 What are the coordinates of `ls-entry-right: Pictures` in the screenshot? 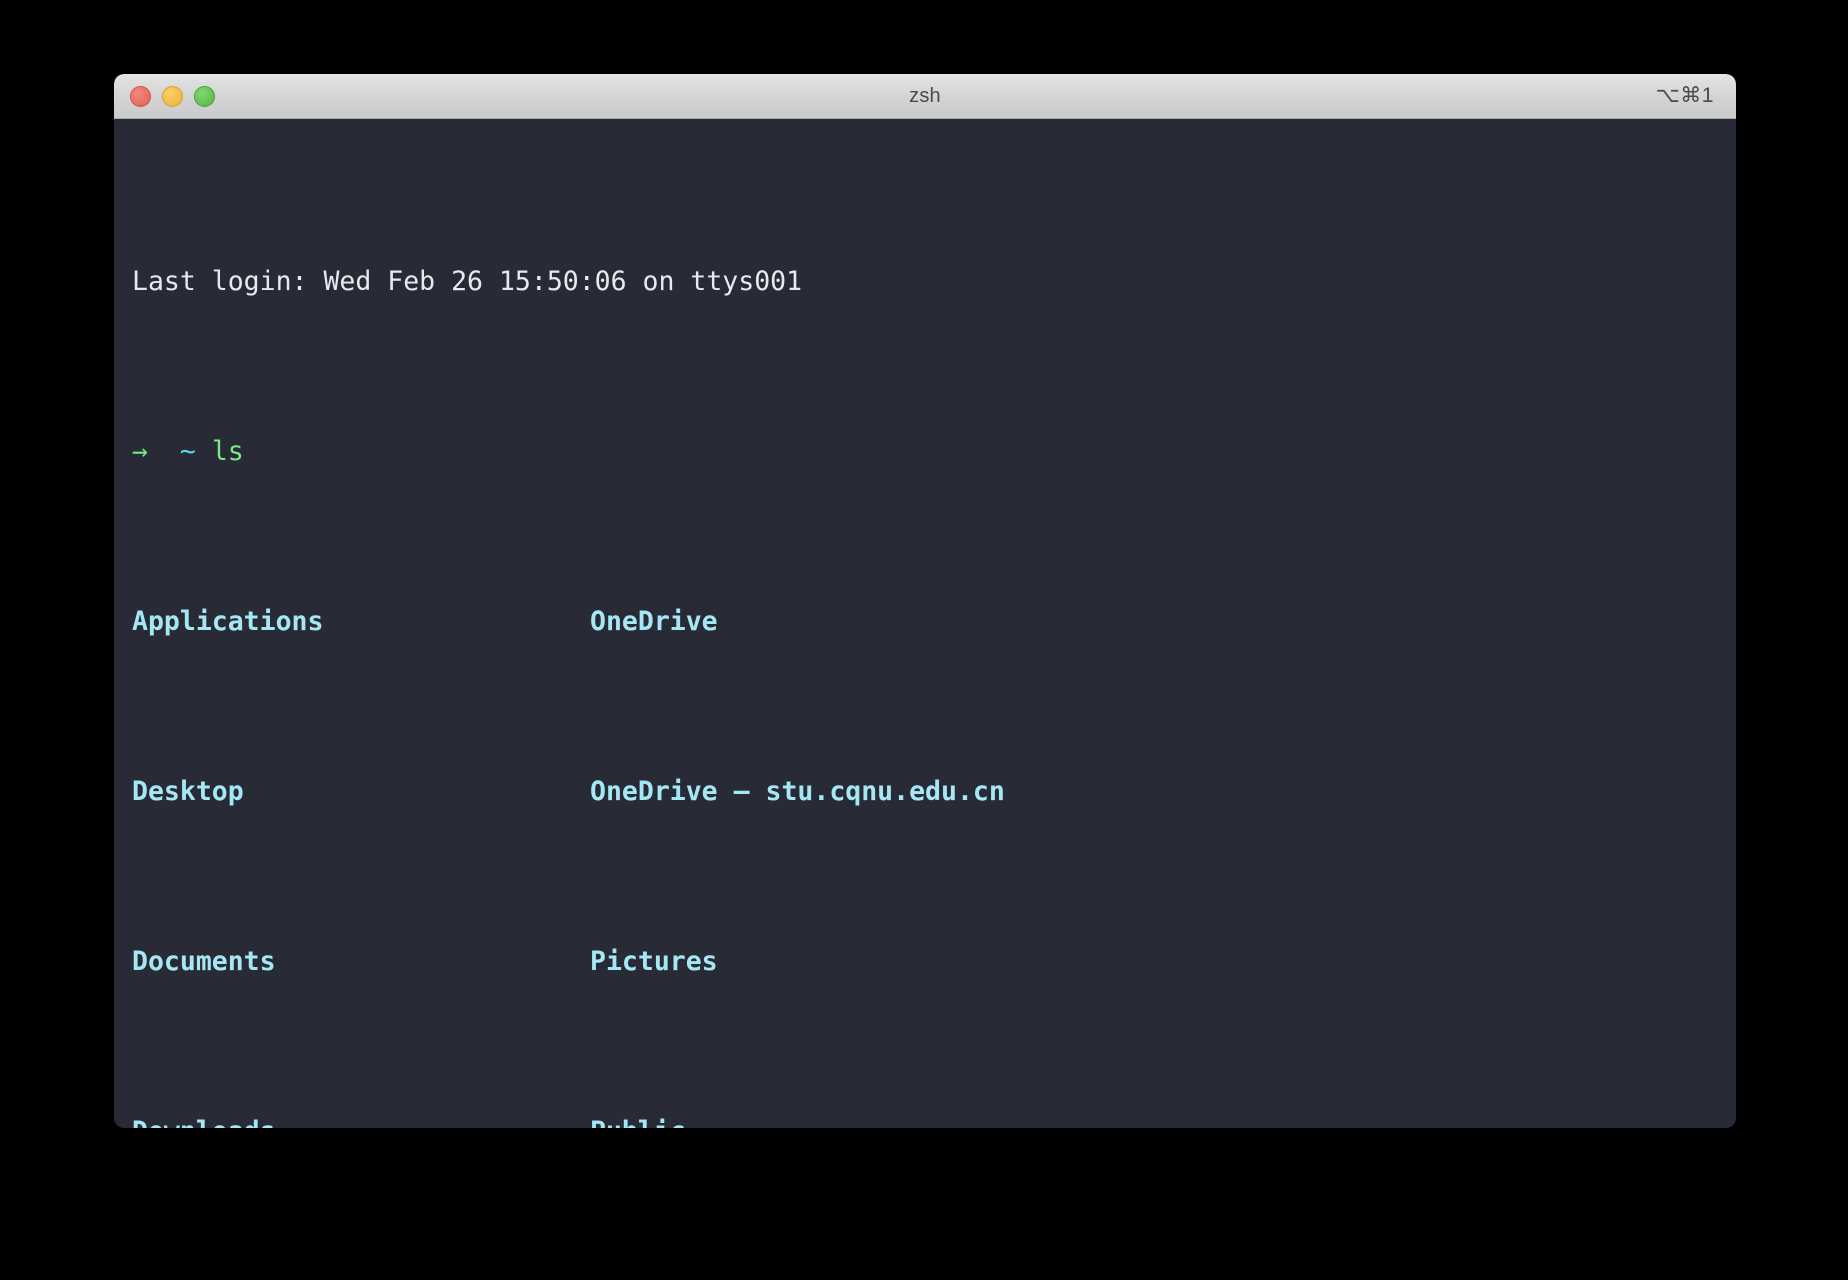 It's located at (654, 961).